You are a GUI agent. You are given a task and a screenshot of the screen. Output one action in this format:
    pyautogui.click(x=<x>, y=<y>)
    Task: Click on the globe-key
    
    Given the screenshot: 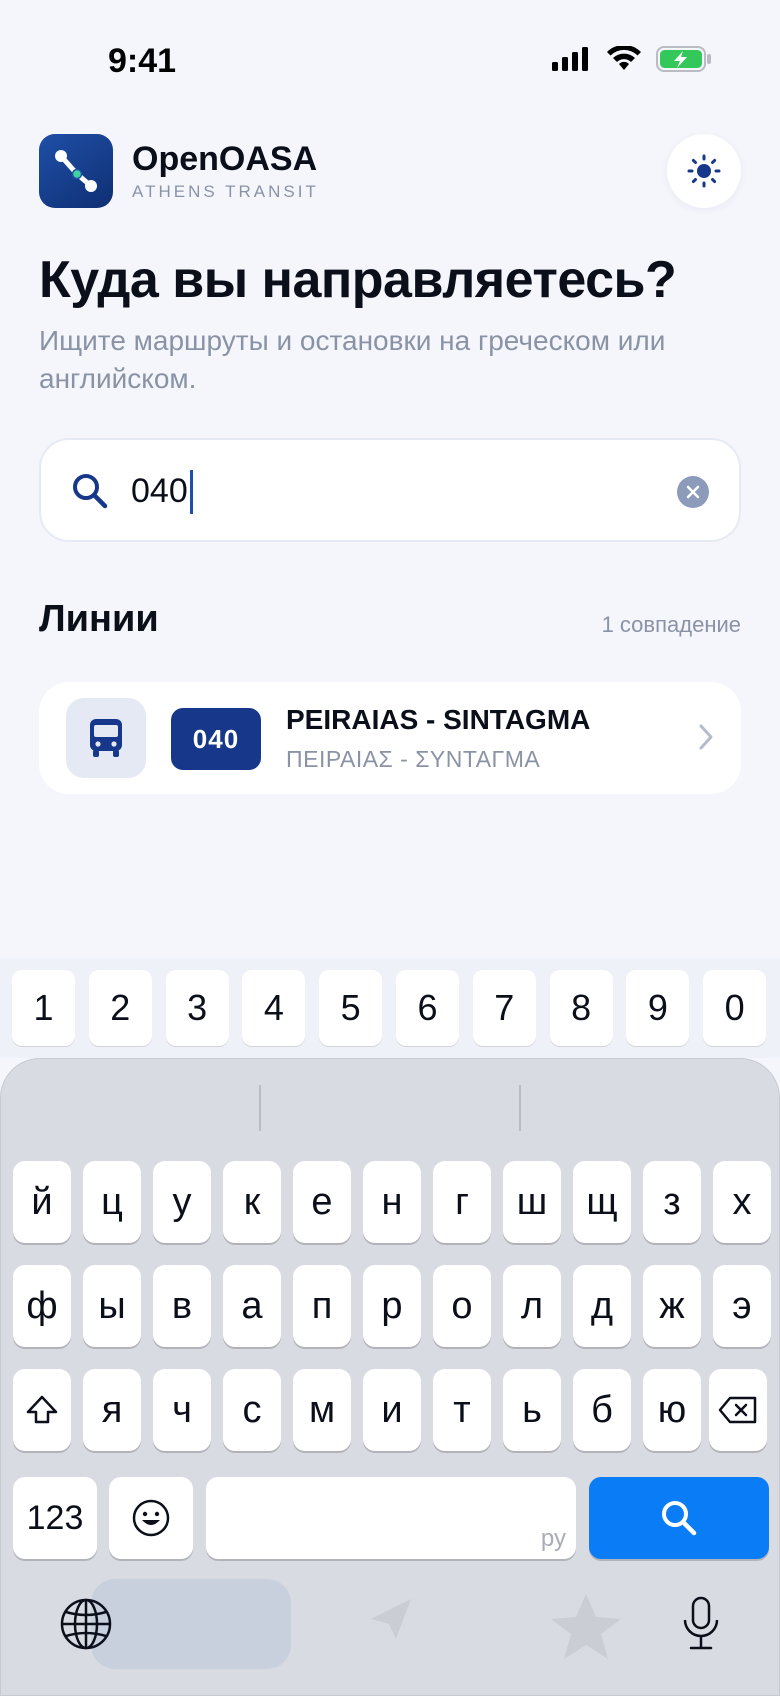 What is the action you would take?
    pyautogui.click(x=86, y=1624)
    